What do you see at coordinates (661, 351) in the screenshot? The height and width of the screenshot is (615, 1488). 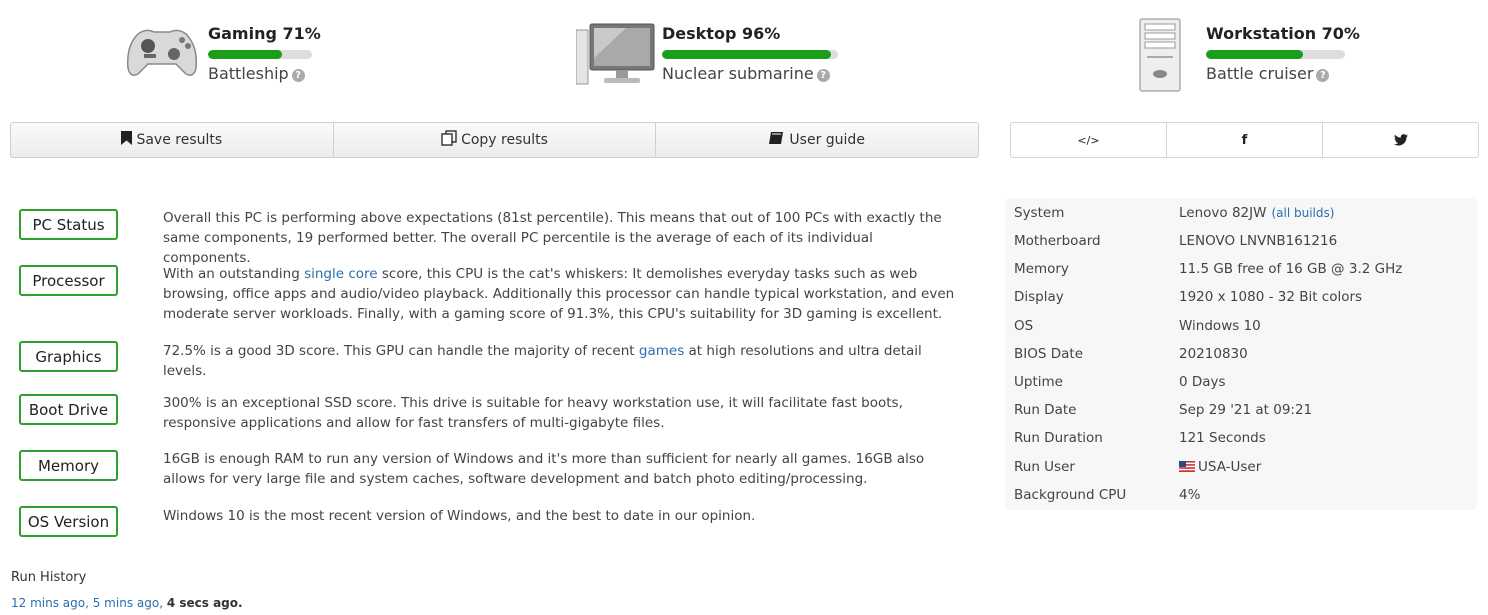 I see `games-link: games` at bounding box center [661, 351].